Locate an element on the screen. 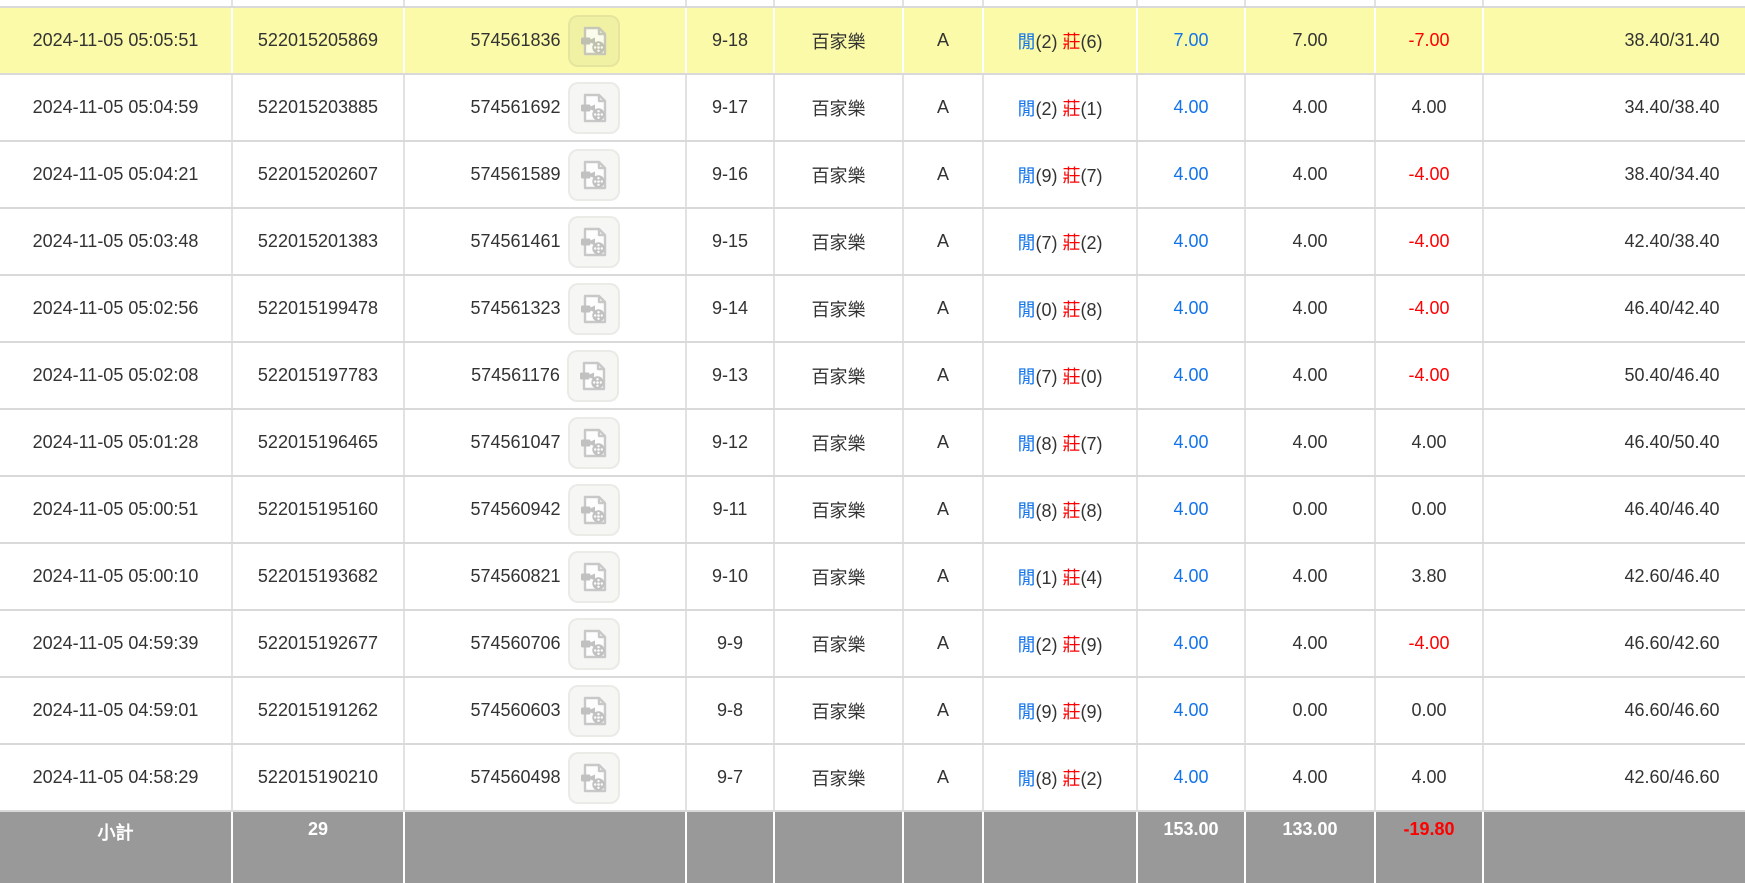 The image size is (1745, 883). player-score: (1) is located at coordinates (1046, 577).